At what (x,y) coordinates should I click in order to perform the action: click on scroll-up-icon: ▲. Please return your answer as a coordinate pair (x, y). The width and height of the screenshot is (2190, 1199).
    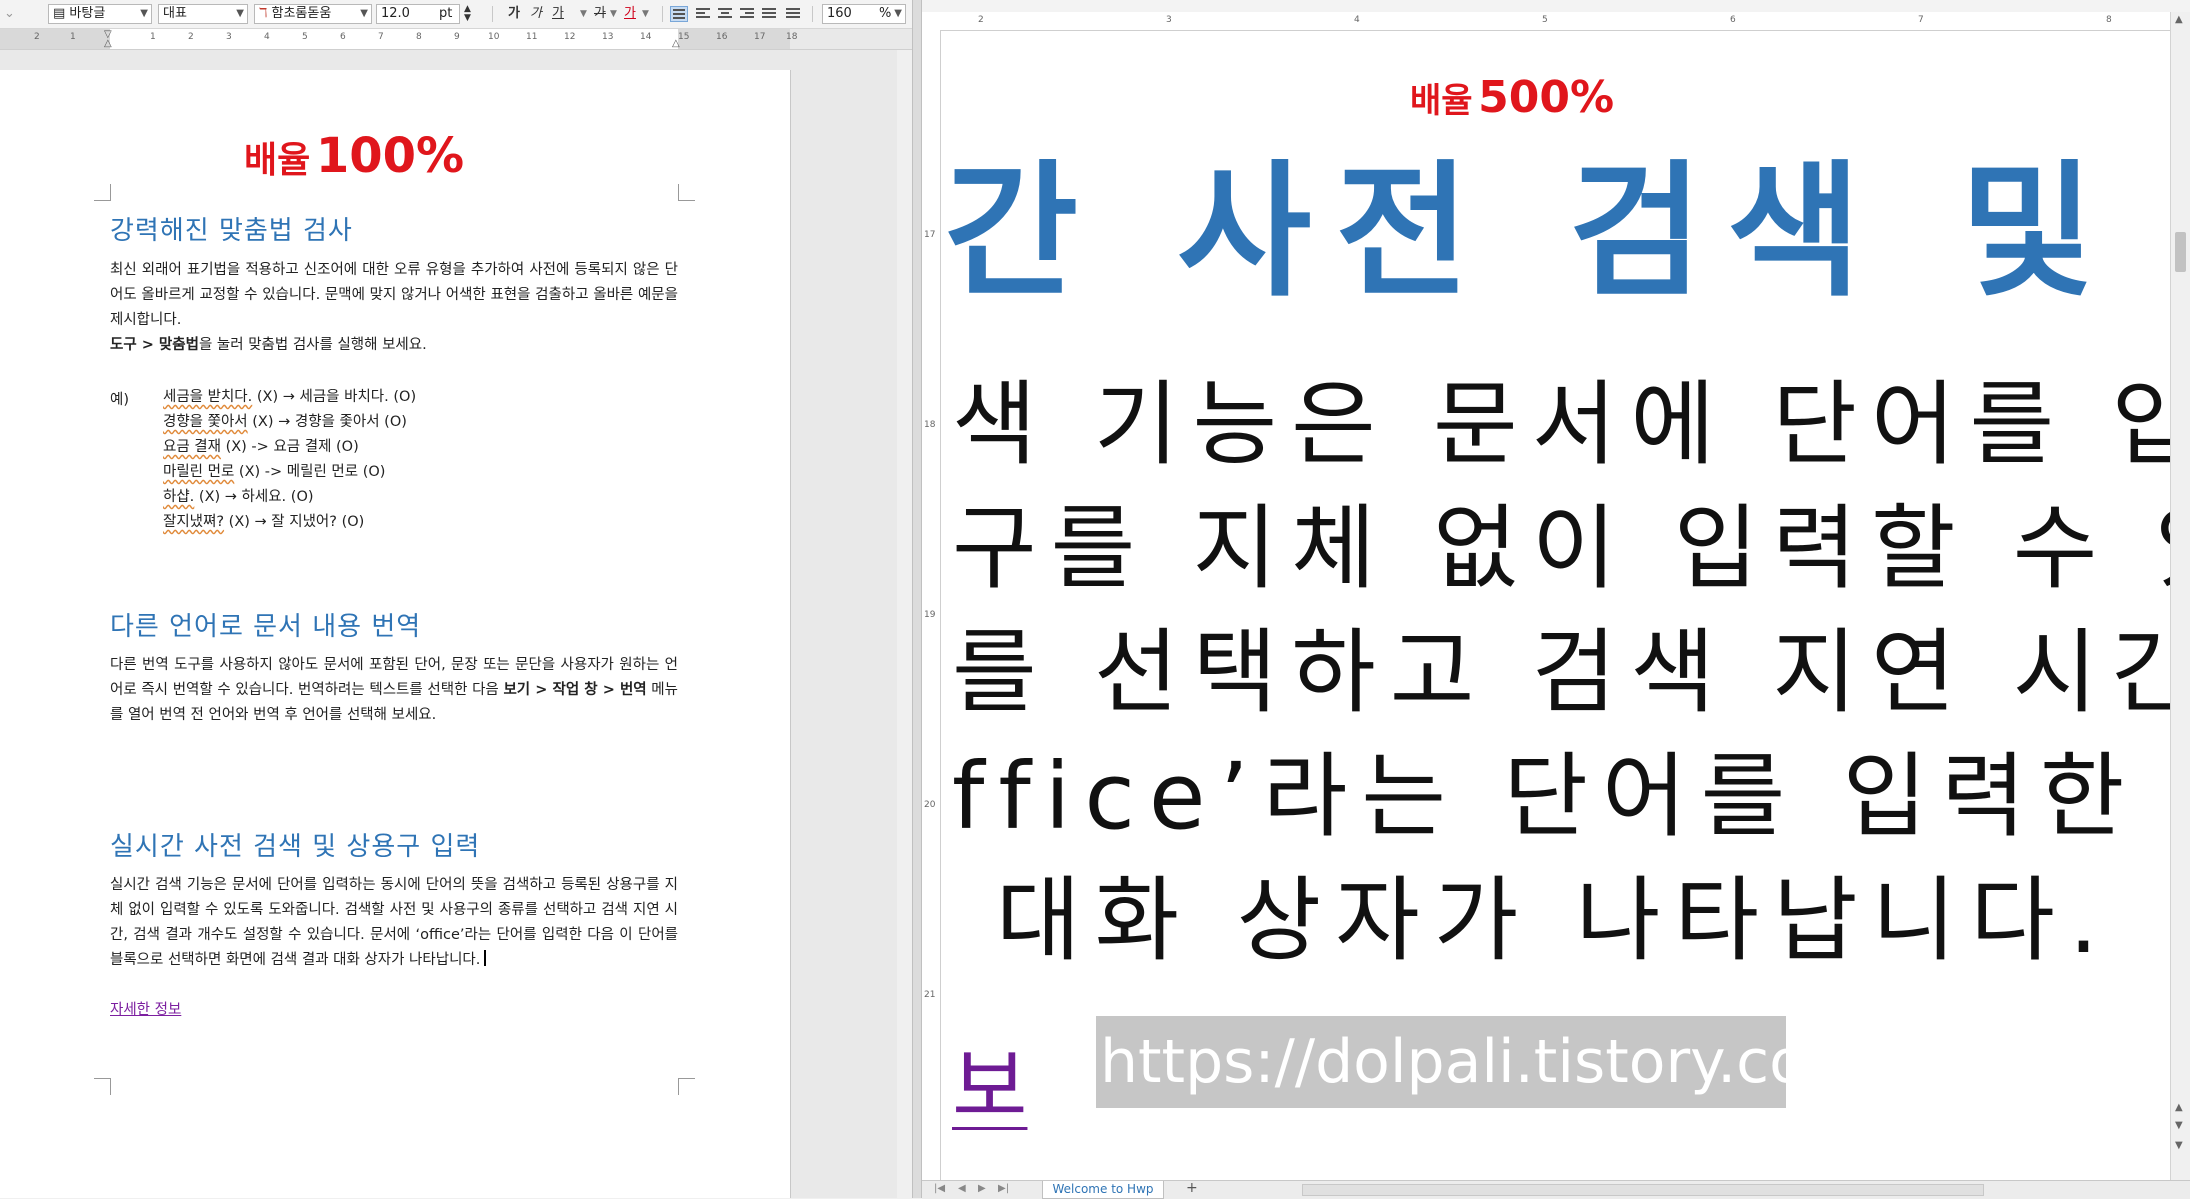
    Looking at the image, I should click on (2179, 19).